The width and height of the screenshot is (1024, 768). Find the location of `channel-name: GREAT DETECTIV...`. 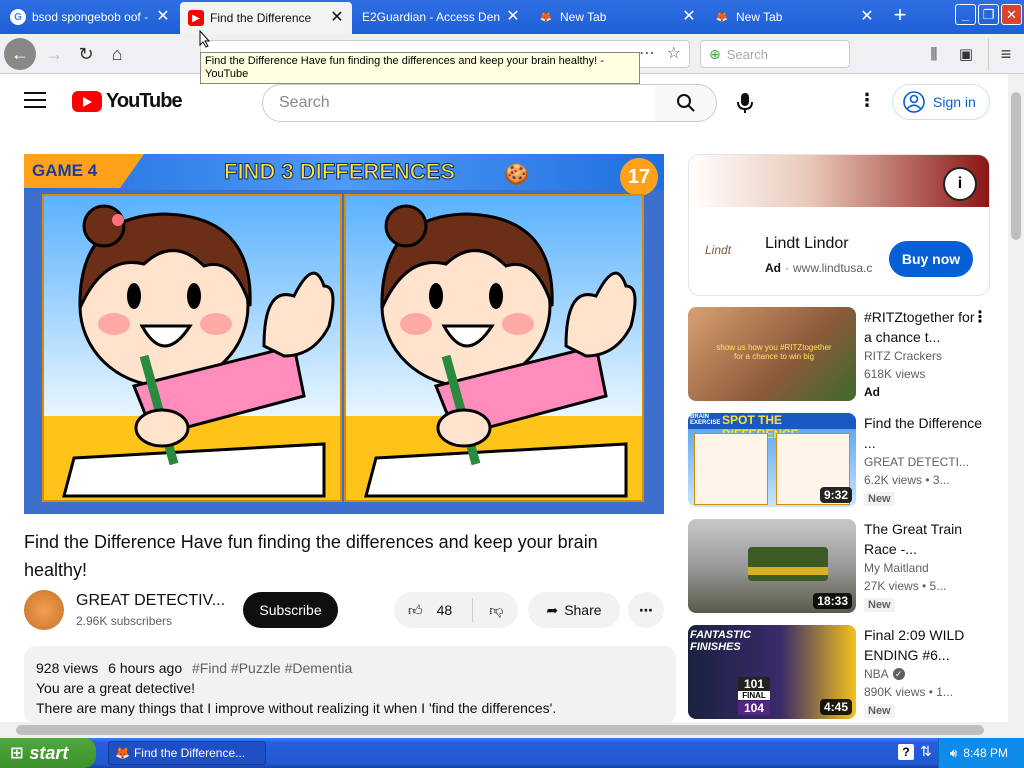

channel-name: GREAT DETECTIV... is located at coordinates (151, 601).